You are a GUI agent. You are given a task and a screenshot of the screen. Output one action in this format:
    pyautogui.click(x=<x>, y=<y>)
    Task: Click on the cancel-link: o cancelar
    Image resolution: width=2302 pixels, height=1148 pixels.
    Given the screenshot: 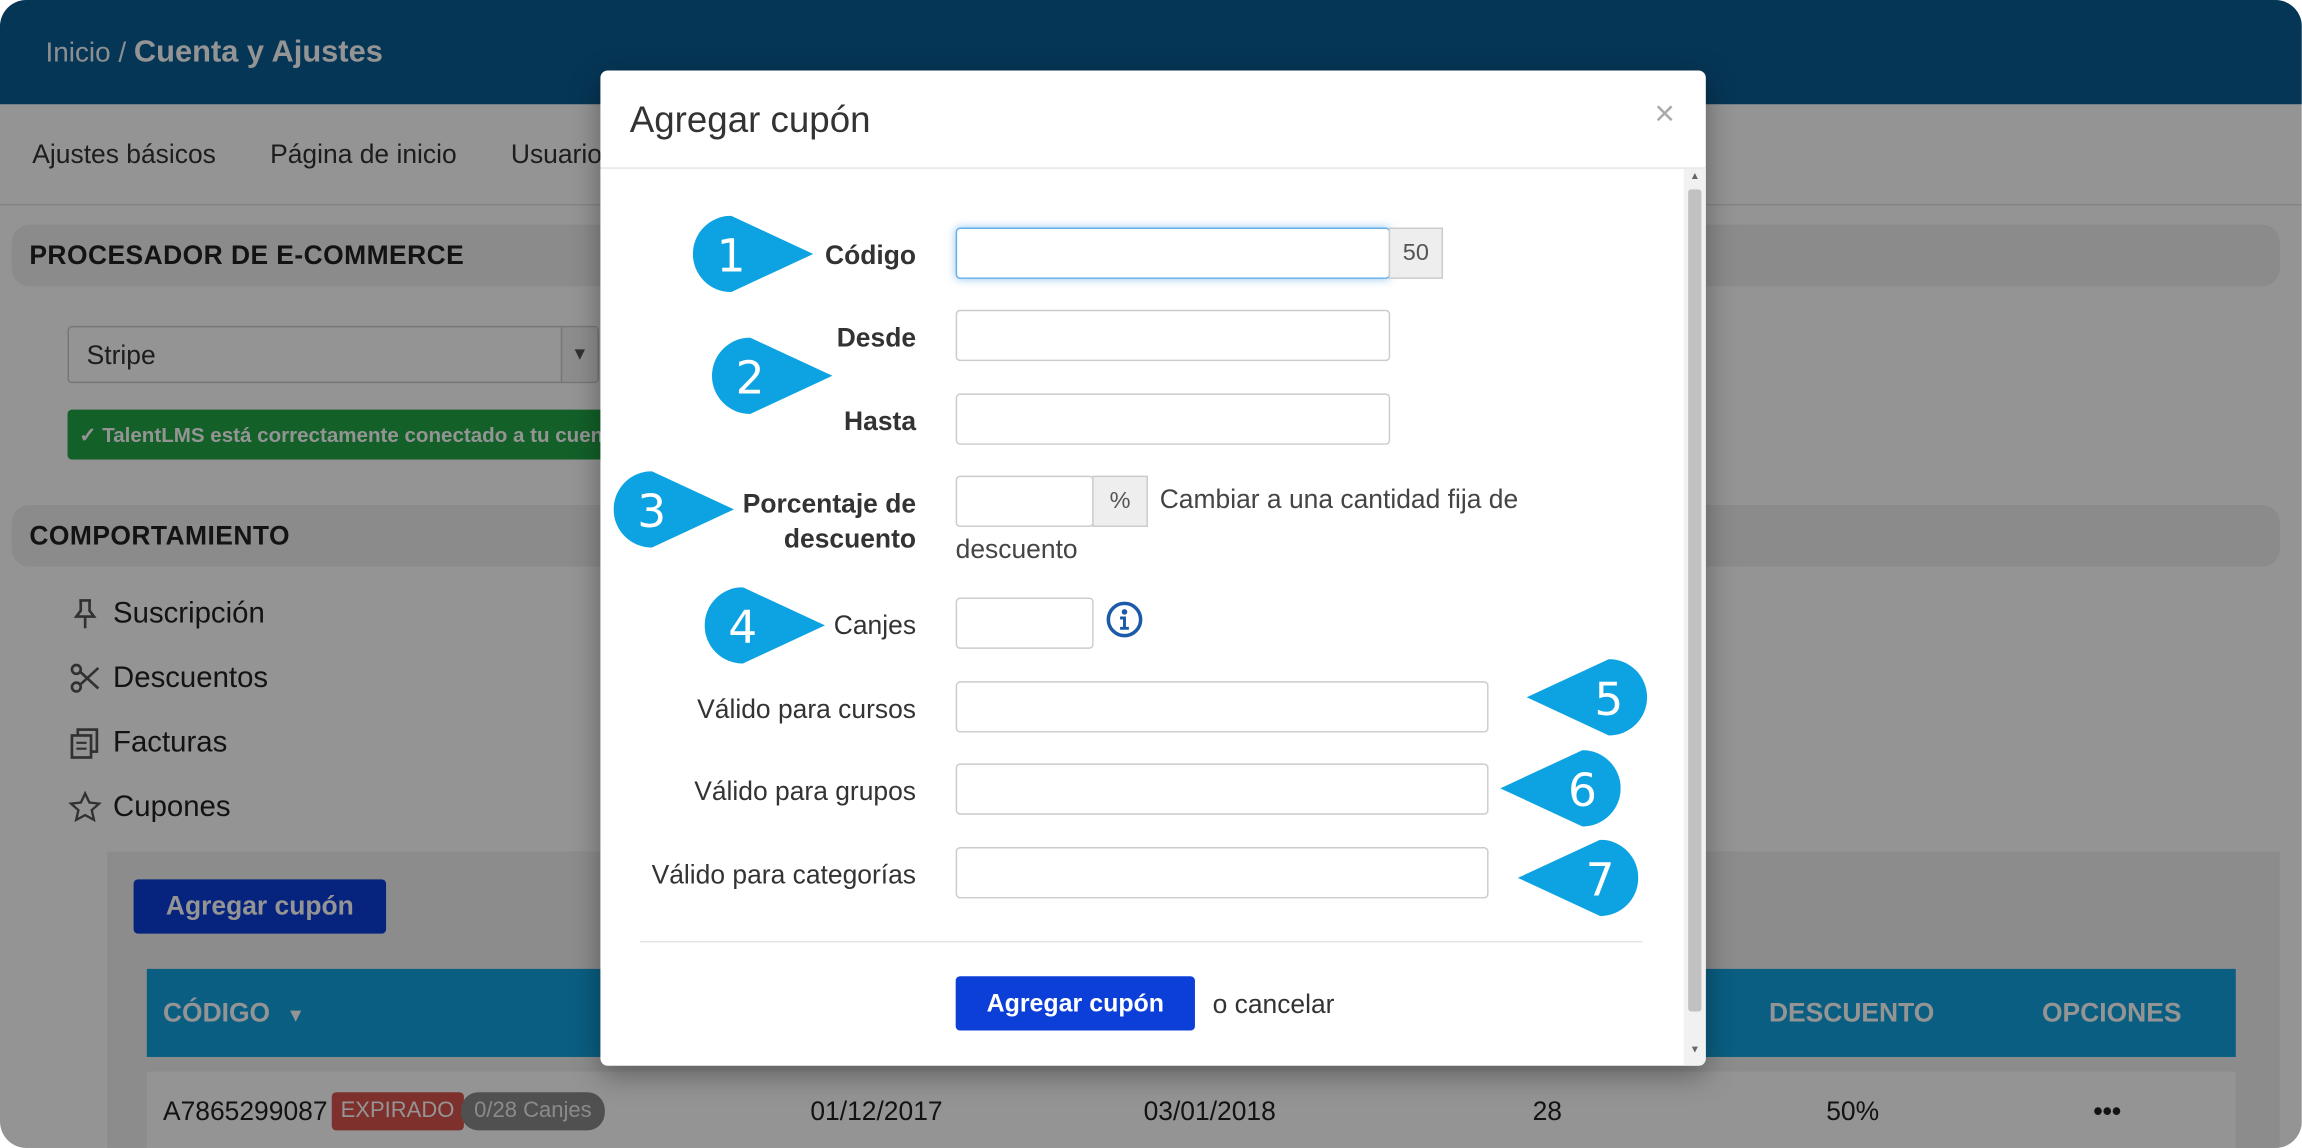 What is the action you would take?
    pyautogui.click(x=1274, y=1004)
    